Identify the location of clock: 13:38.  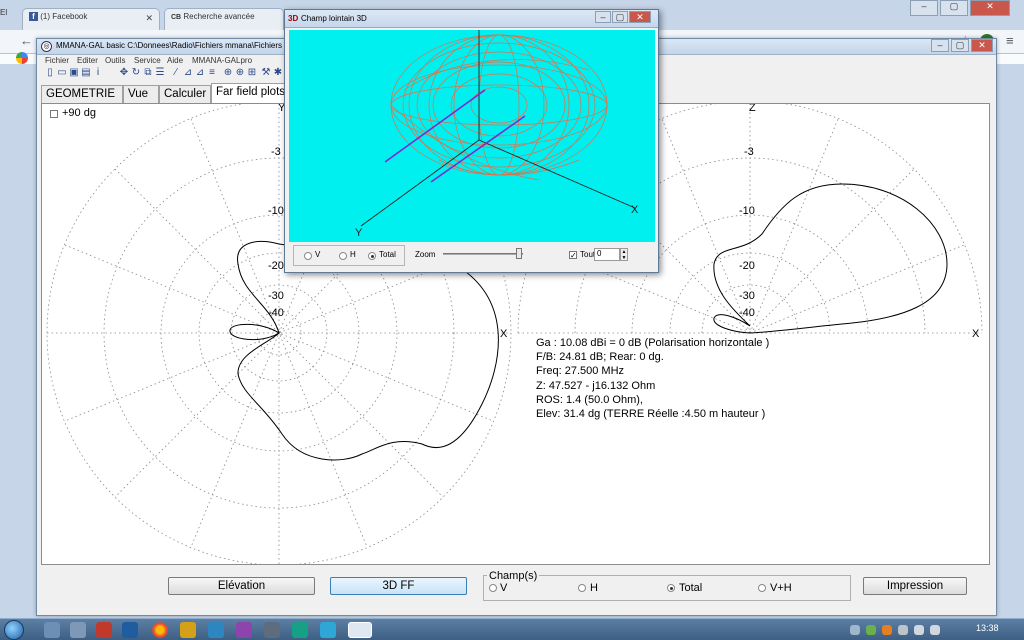
(987, 628).